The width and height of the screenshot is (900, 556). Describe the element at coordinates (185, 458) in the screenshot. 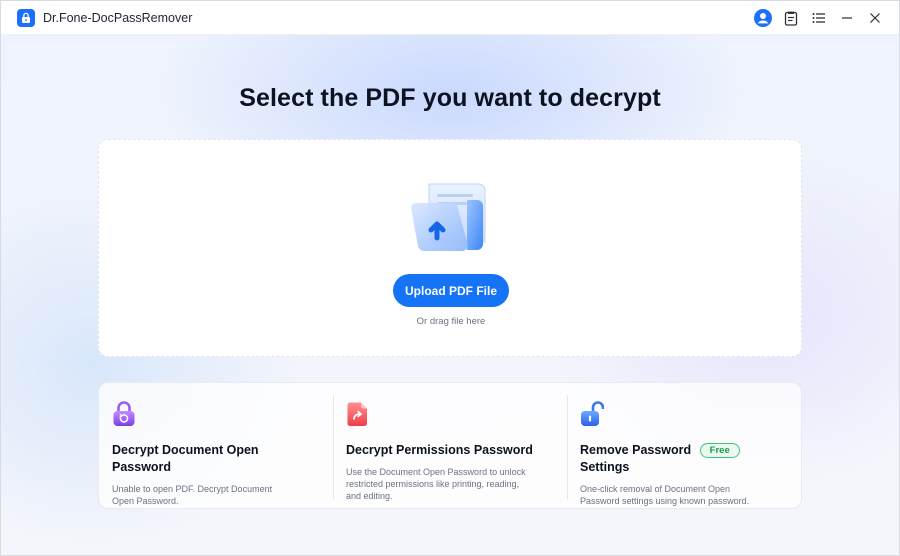

I see `feature-title: Decrypt Document Open Password` at that location.